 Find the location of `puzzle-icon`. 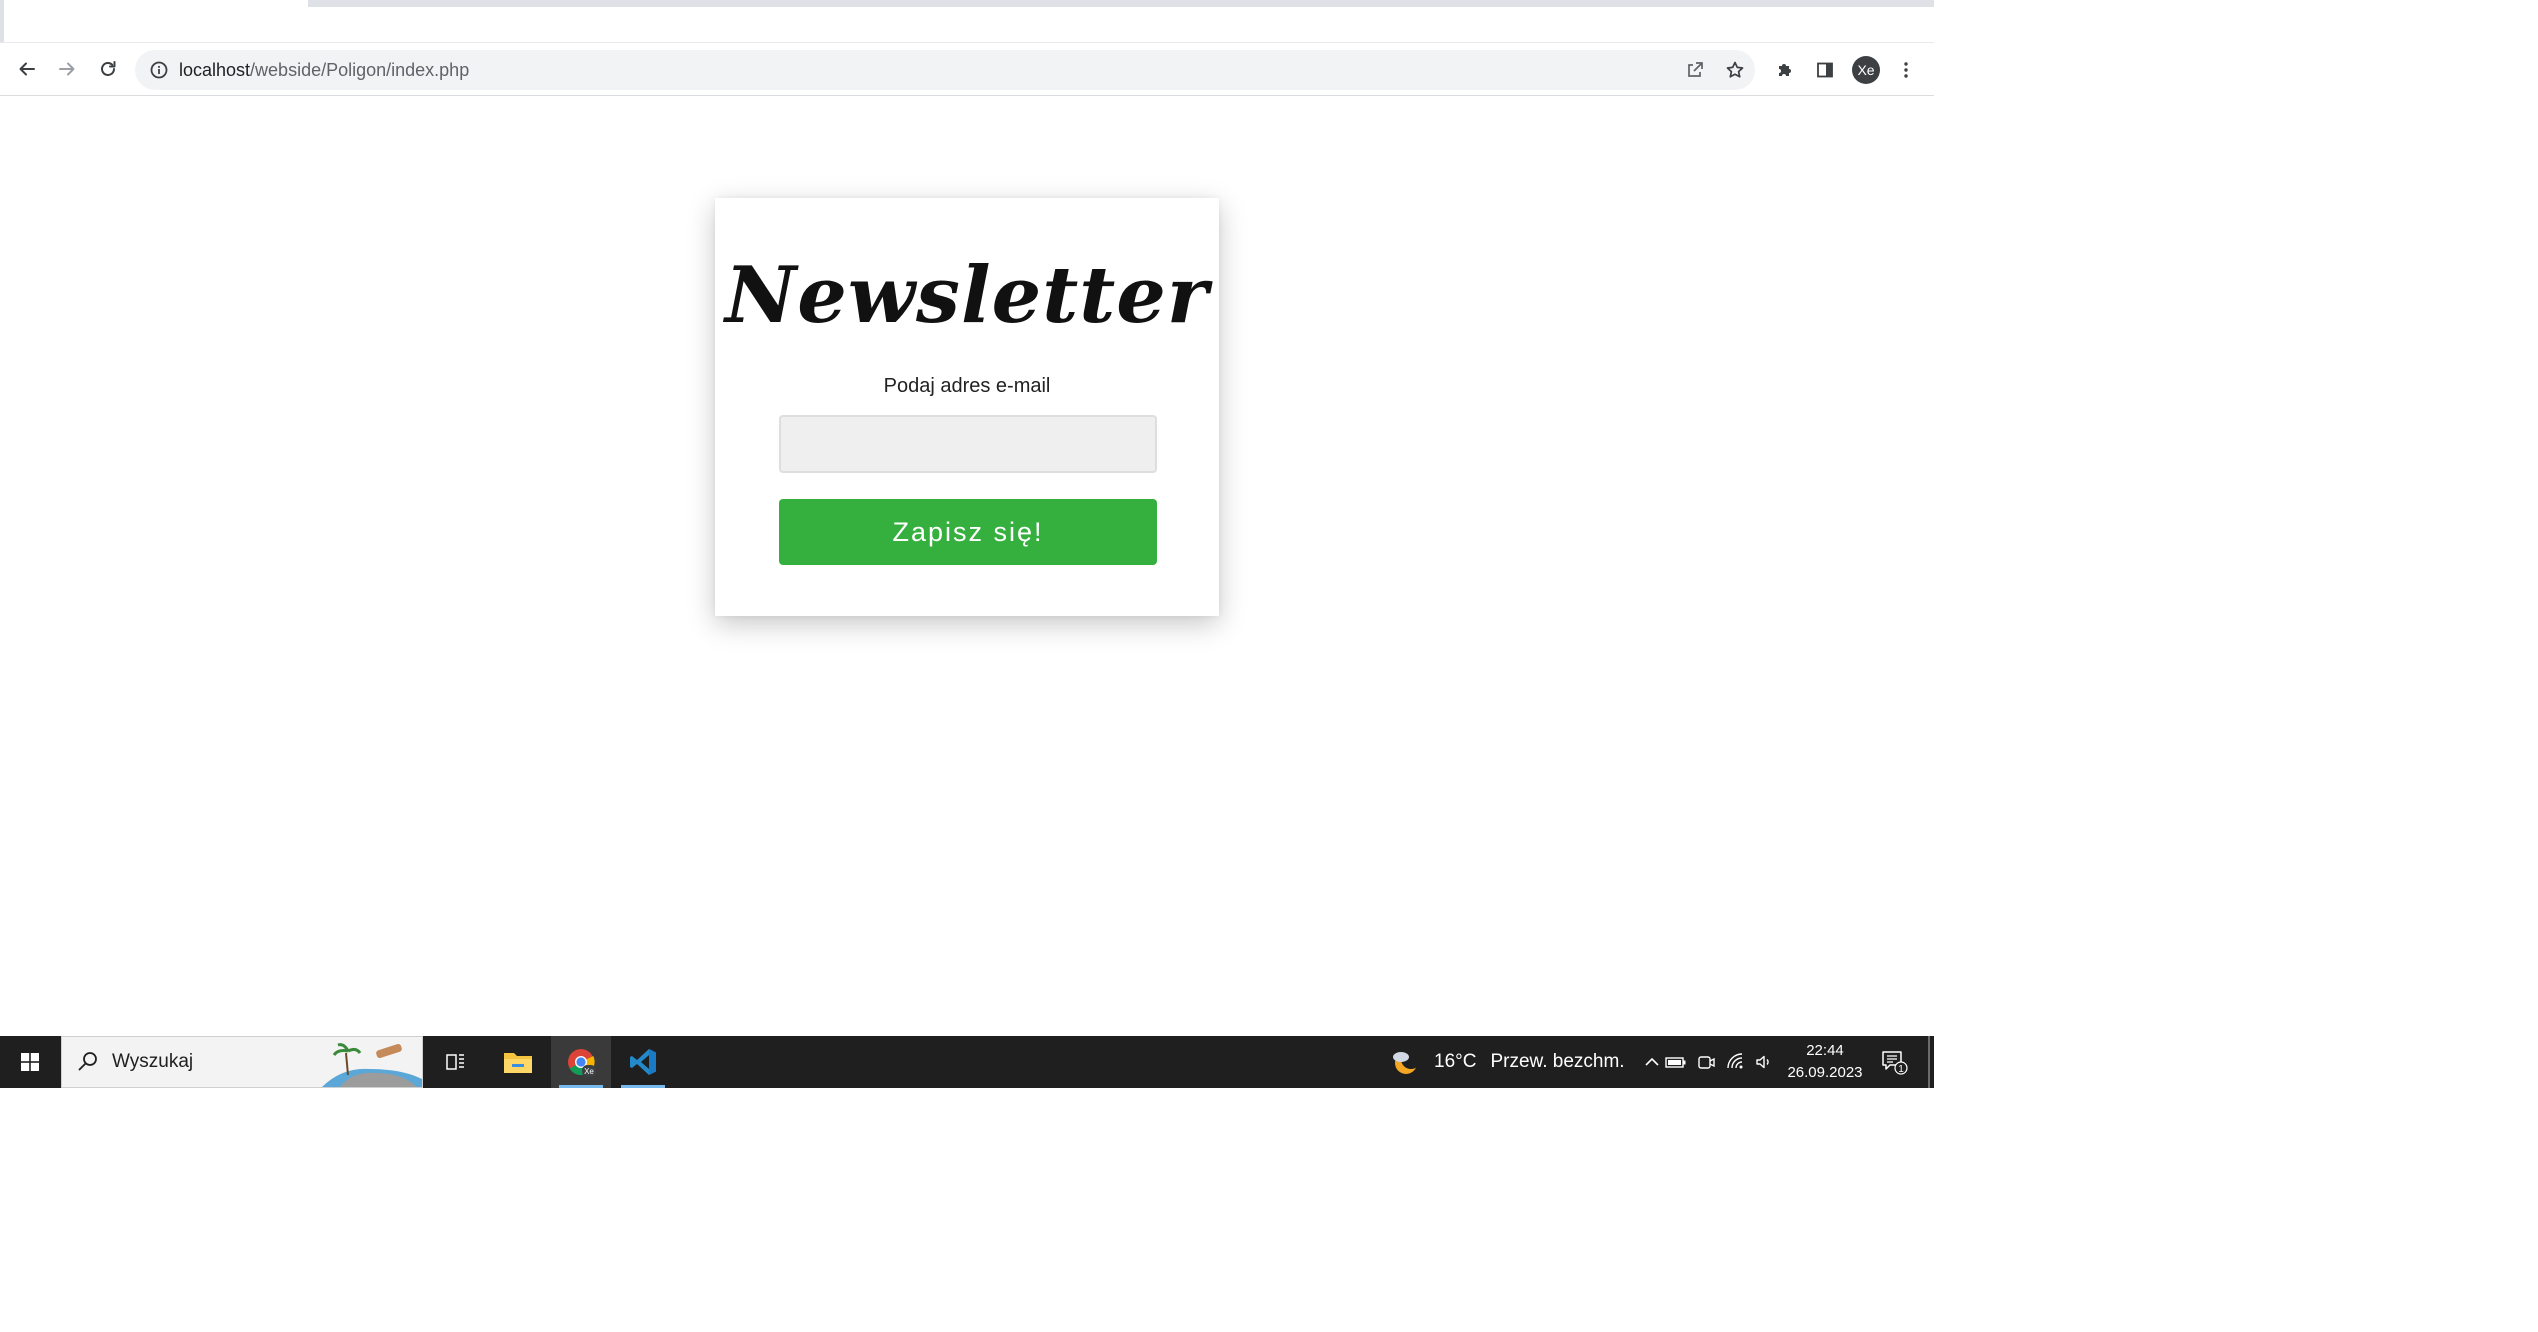

puzzle-icon is located at coordinates (1785, 70).